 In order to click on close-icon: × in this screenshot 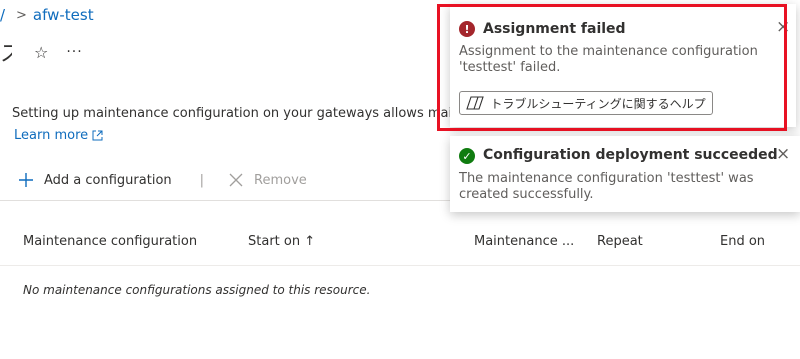, I will do `click(783, 154)`.